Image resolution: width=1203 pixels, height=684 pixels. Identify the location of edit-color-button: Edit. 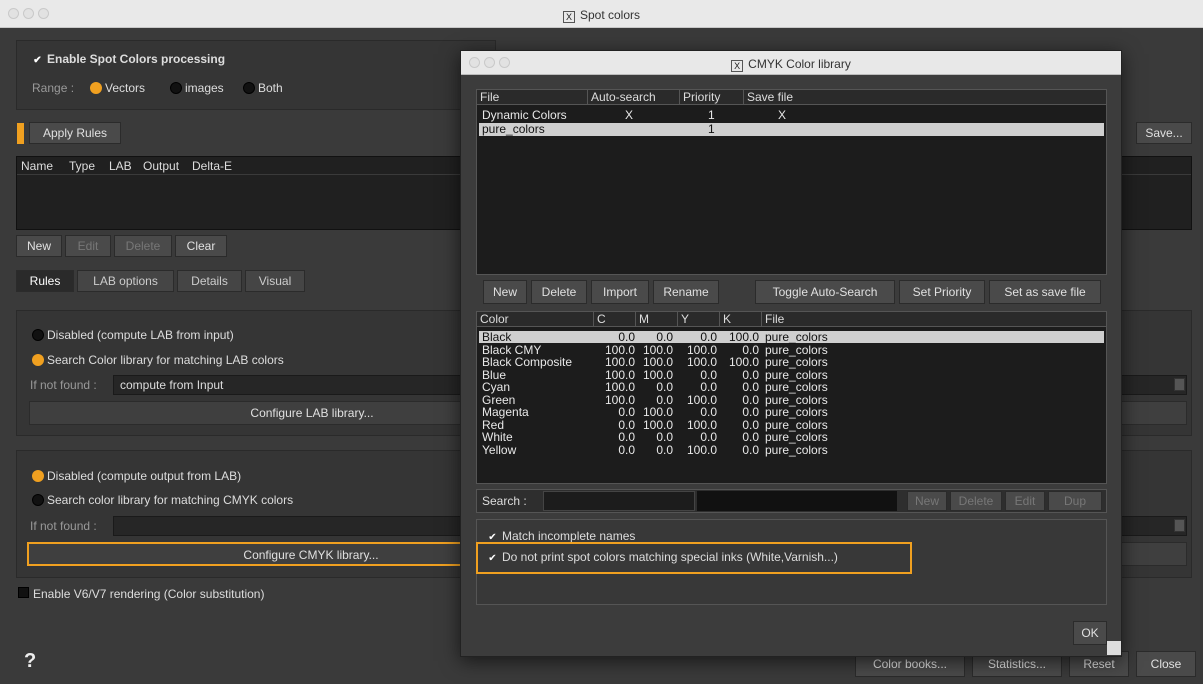
(1025, 501).